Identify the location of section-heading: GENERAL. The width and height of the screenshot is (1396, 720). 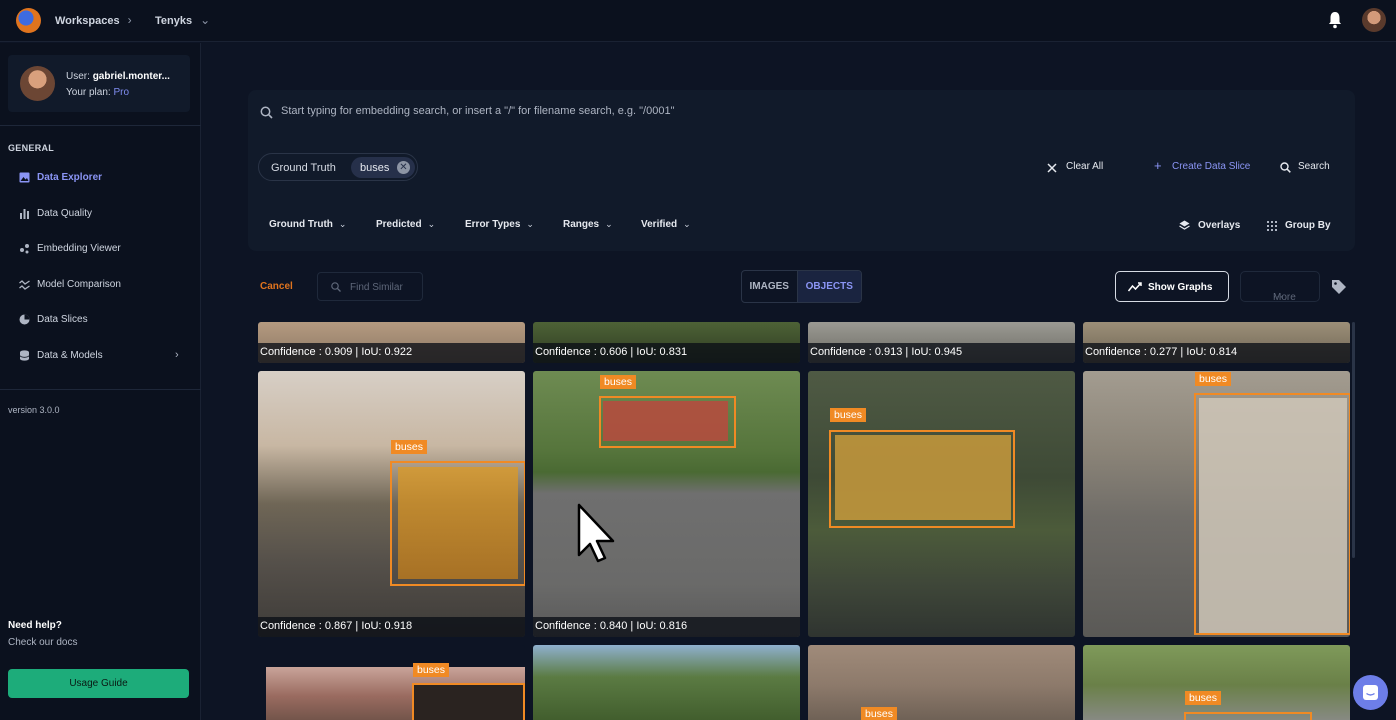
(31, 148).